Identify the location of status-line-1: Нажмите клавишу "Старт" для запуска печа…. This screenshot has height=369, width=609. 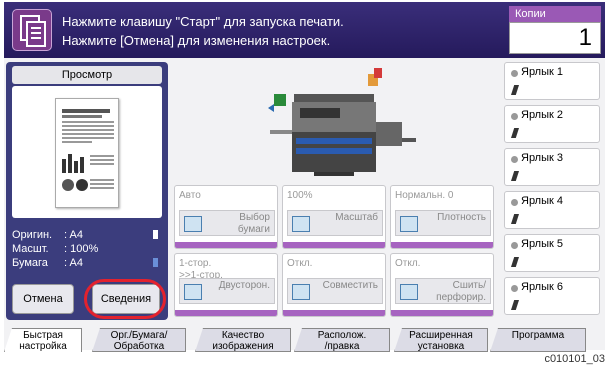
(203, 21).